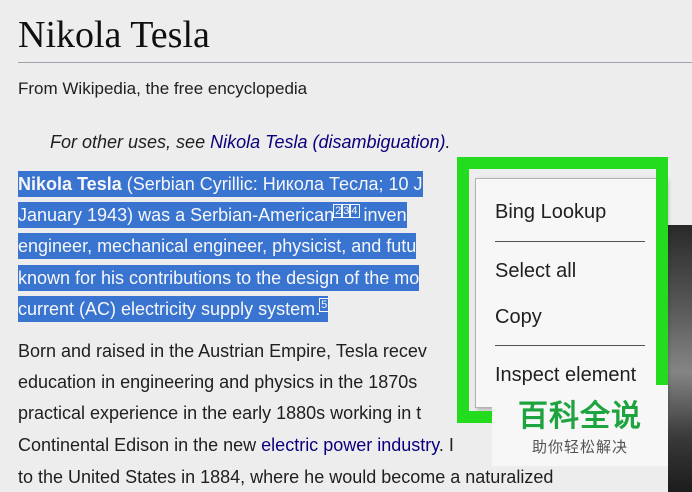 The height and width of the screenshot is (492, 692). I want to click on menu-item-select-all: Select all, so click(535, 271).